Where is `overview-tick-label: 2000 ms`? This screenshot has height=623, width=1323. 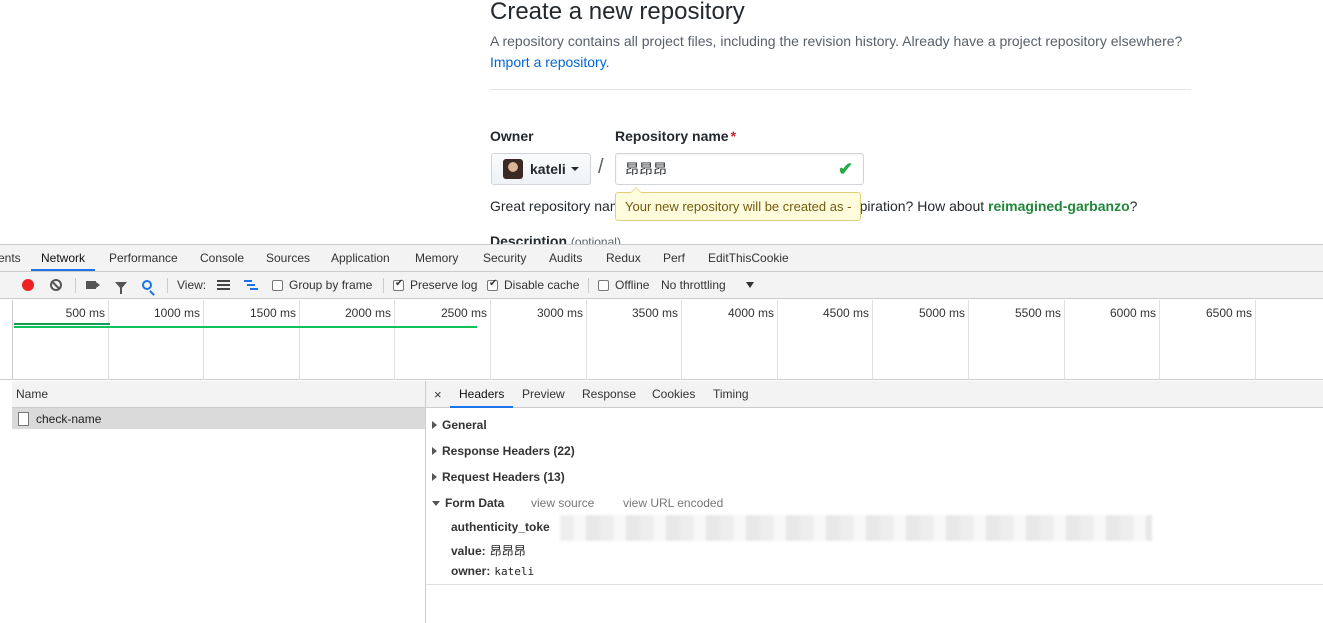
overview-tick-label: 2000 ms is located at coordinates (367, 313).